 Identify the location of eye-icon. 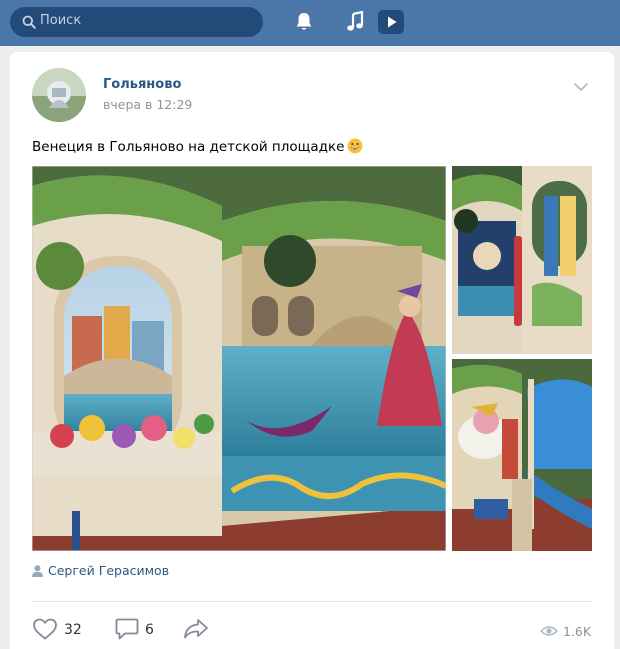
(549, 631).